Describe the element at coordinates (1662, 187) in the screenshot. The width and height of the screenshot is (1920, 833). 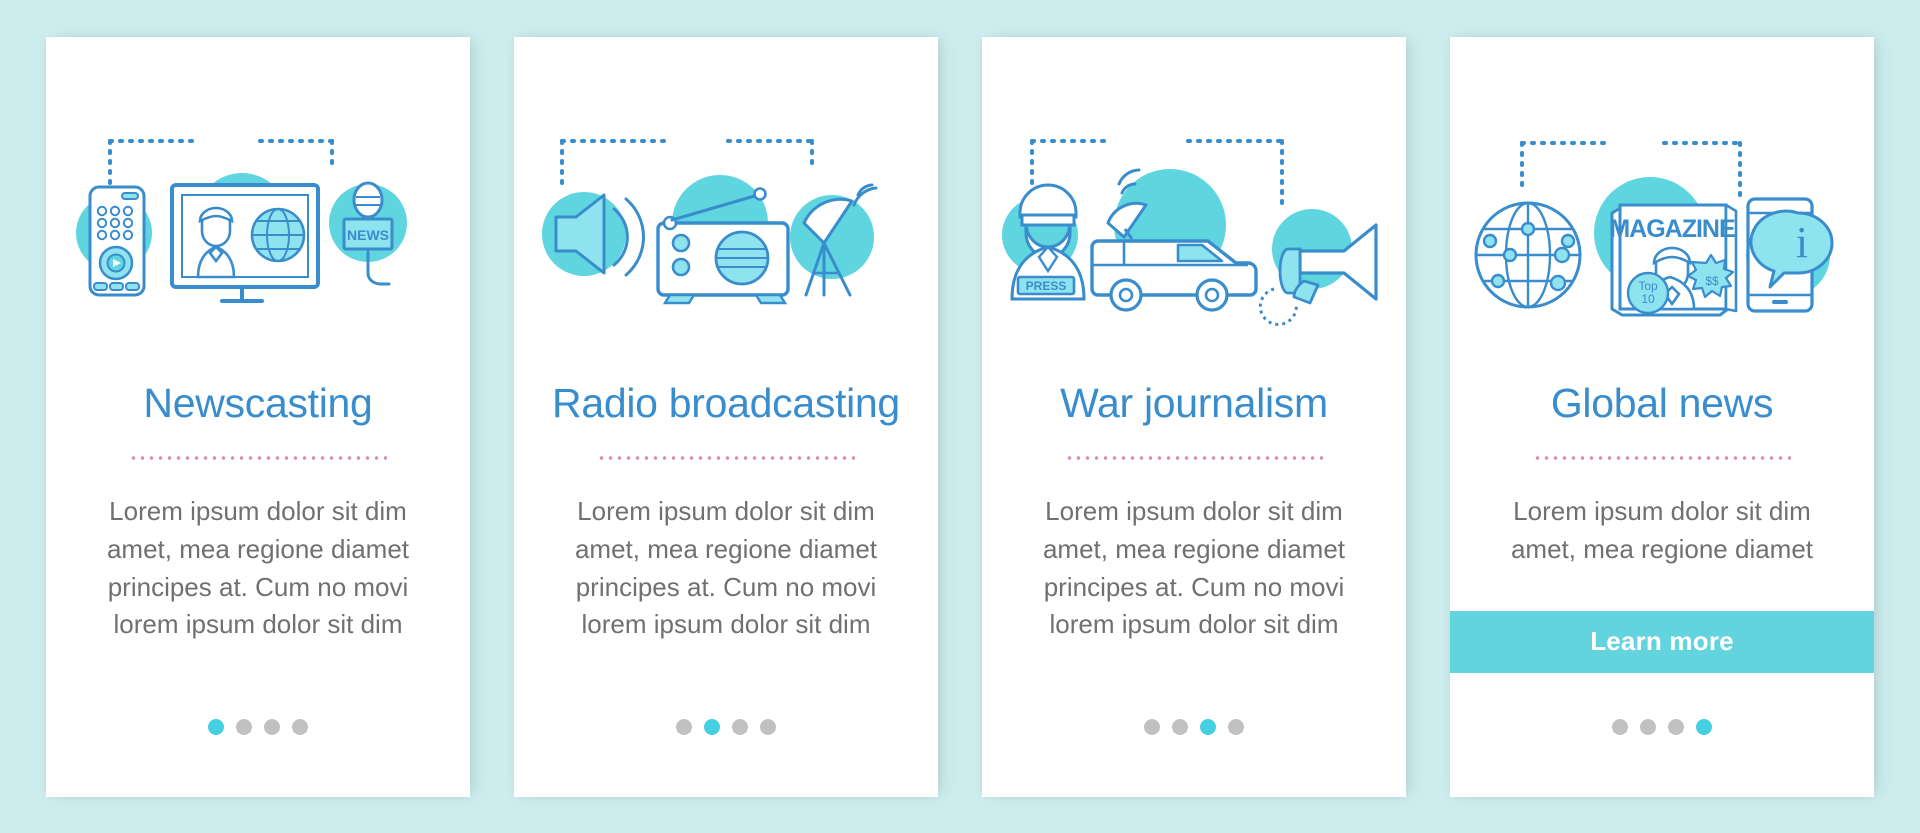
I see `illustration-global-news: MAGAZINE Top 10 $$ i` at that location.